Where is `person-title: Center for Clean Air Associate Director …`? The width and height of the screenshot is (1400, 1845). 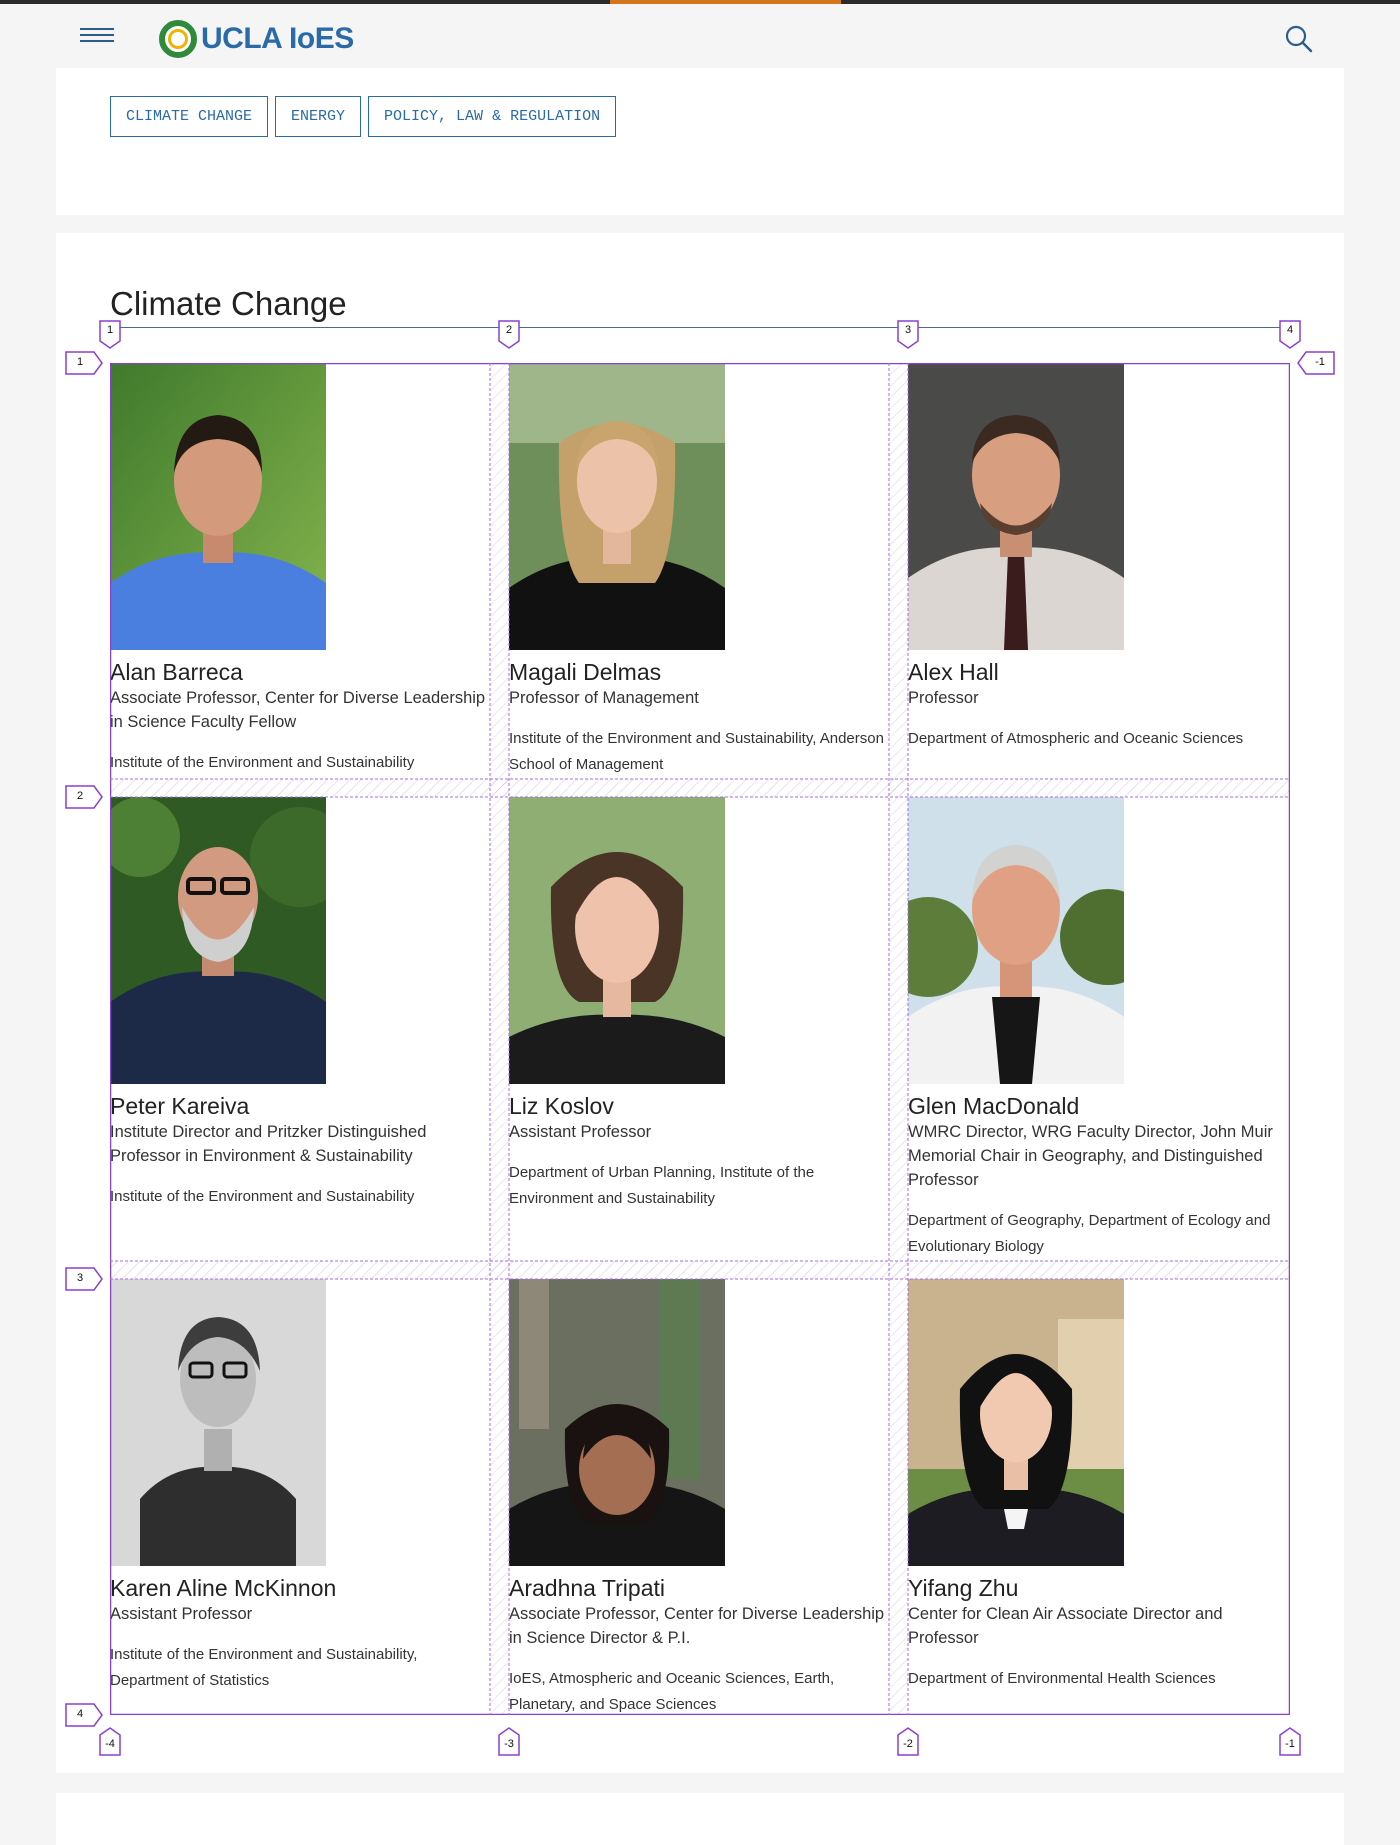
person-title: Center for Clean Air Associate Director … is located at coordinates (1065, 1626).